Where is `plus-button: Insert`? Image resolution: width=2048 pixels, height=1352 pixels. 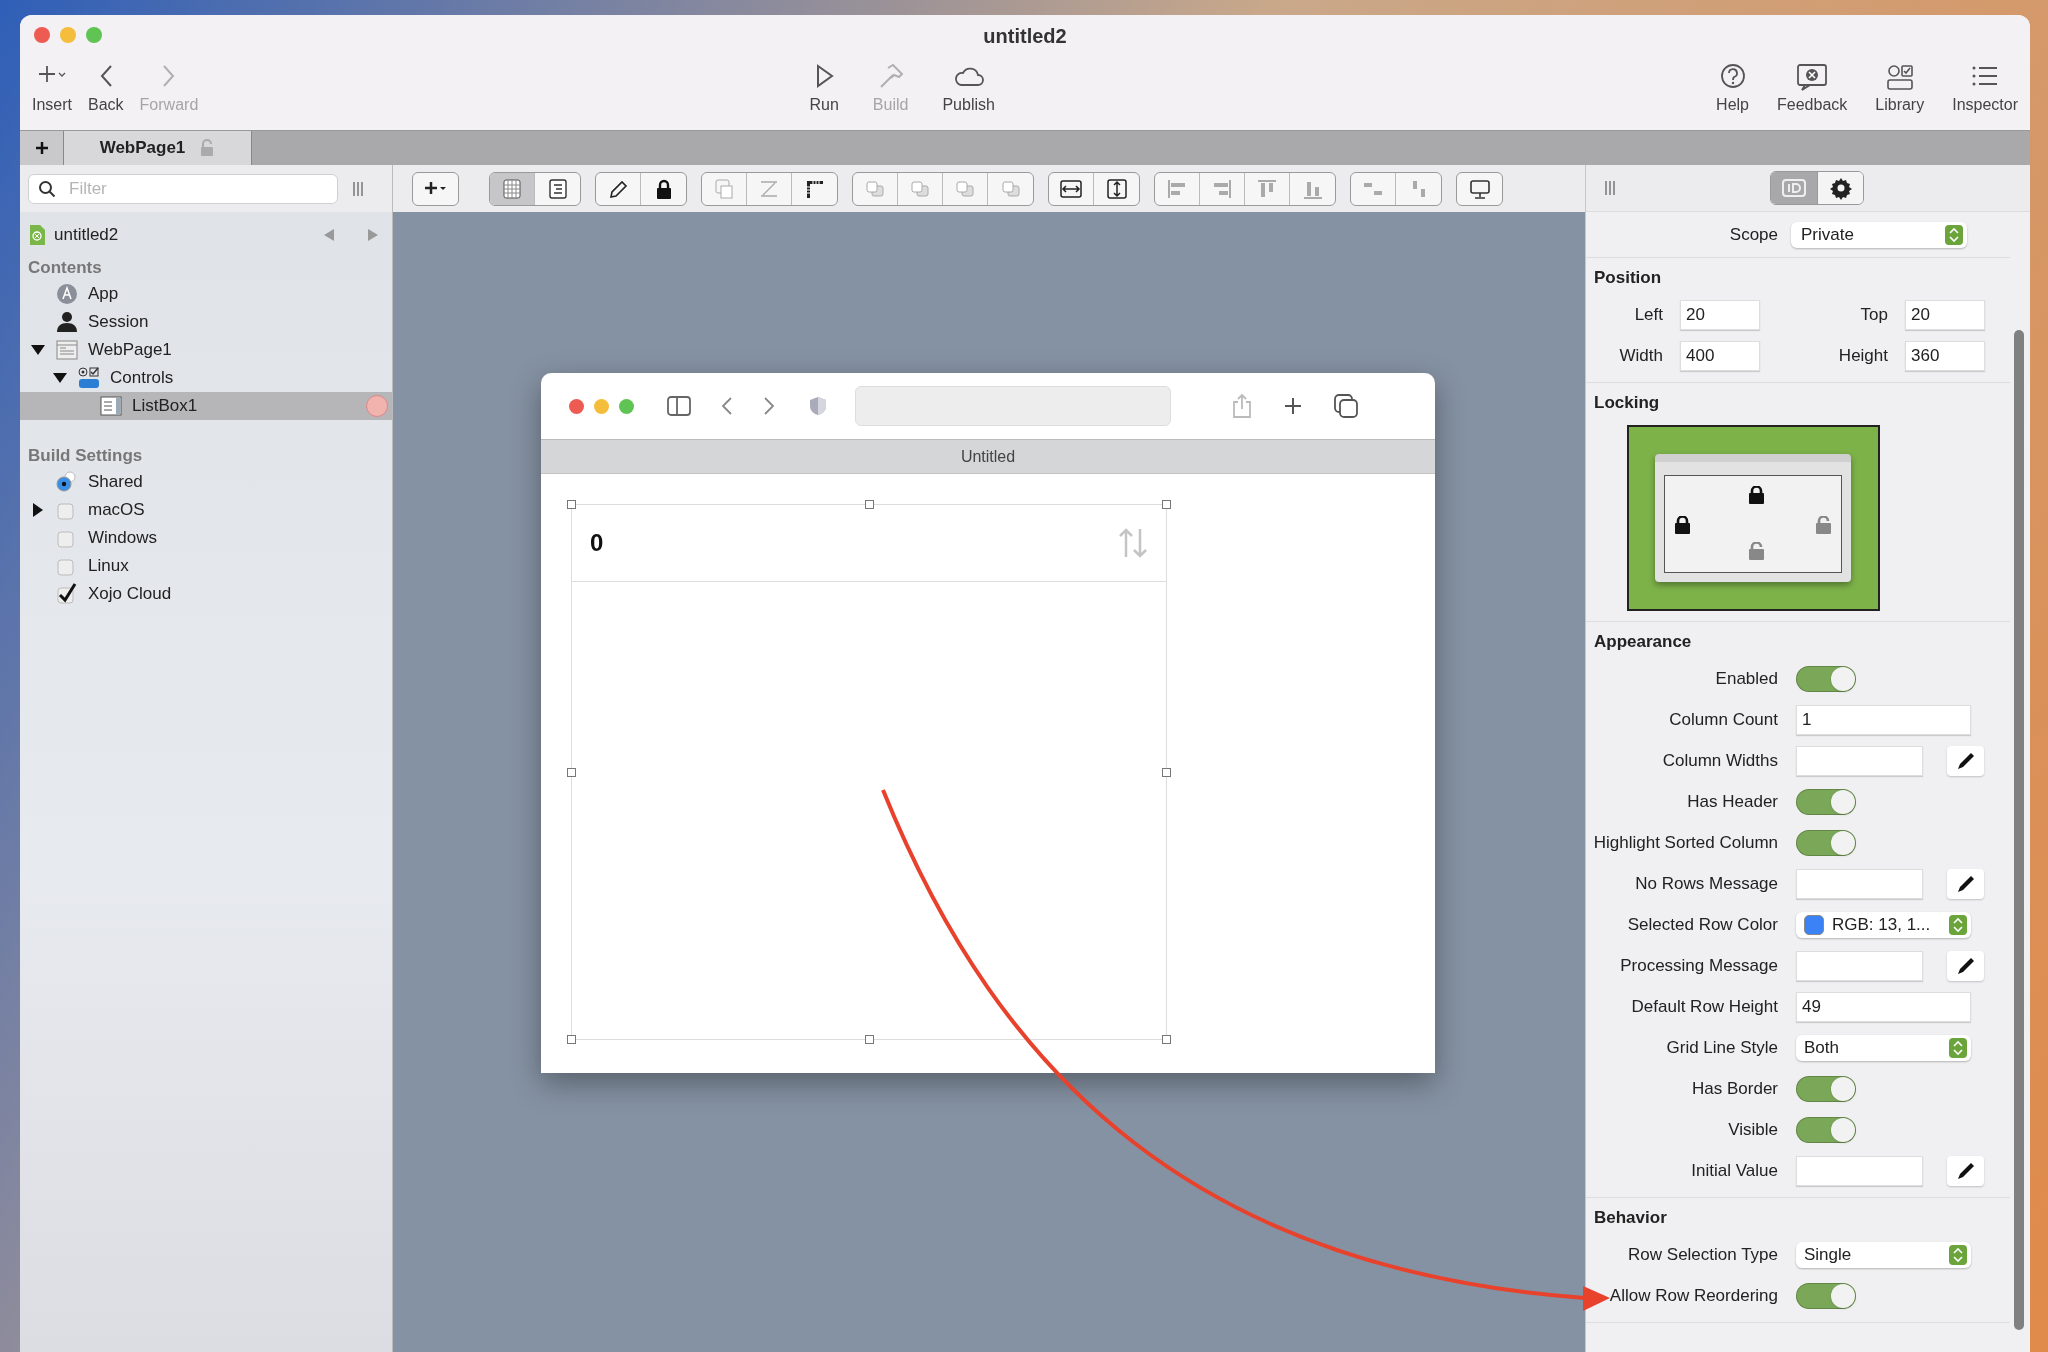 plus-button: Insert is located at coordinates (52, 84).